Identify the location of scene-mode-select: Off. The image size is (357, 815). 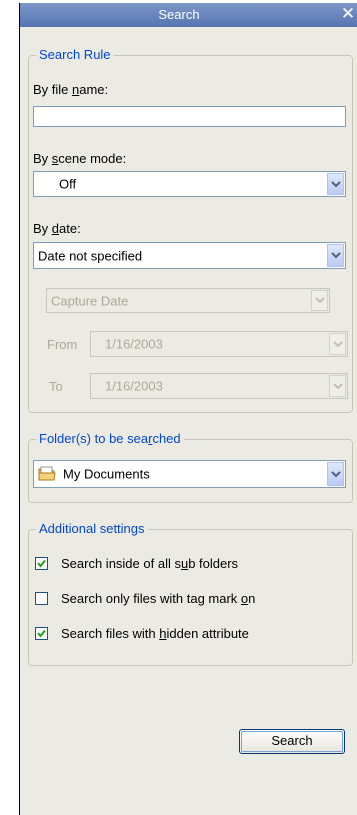
(189, 184).